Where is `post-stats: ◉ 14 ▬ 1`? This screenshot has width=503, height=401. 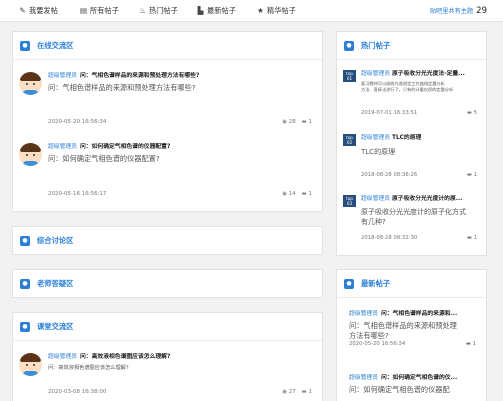
post-stats: ◉ 14 ▬ 1 is located at coordinates (295, 194).